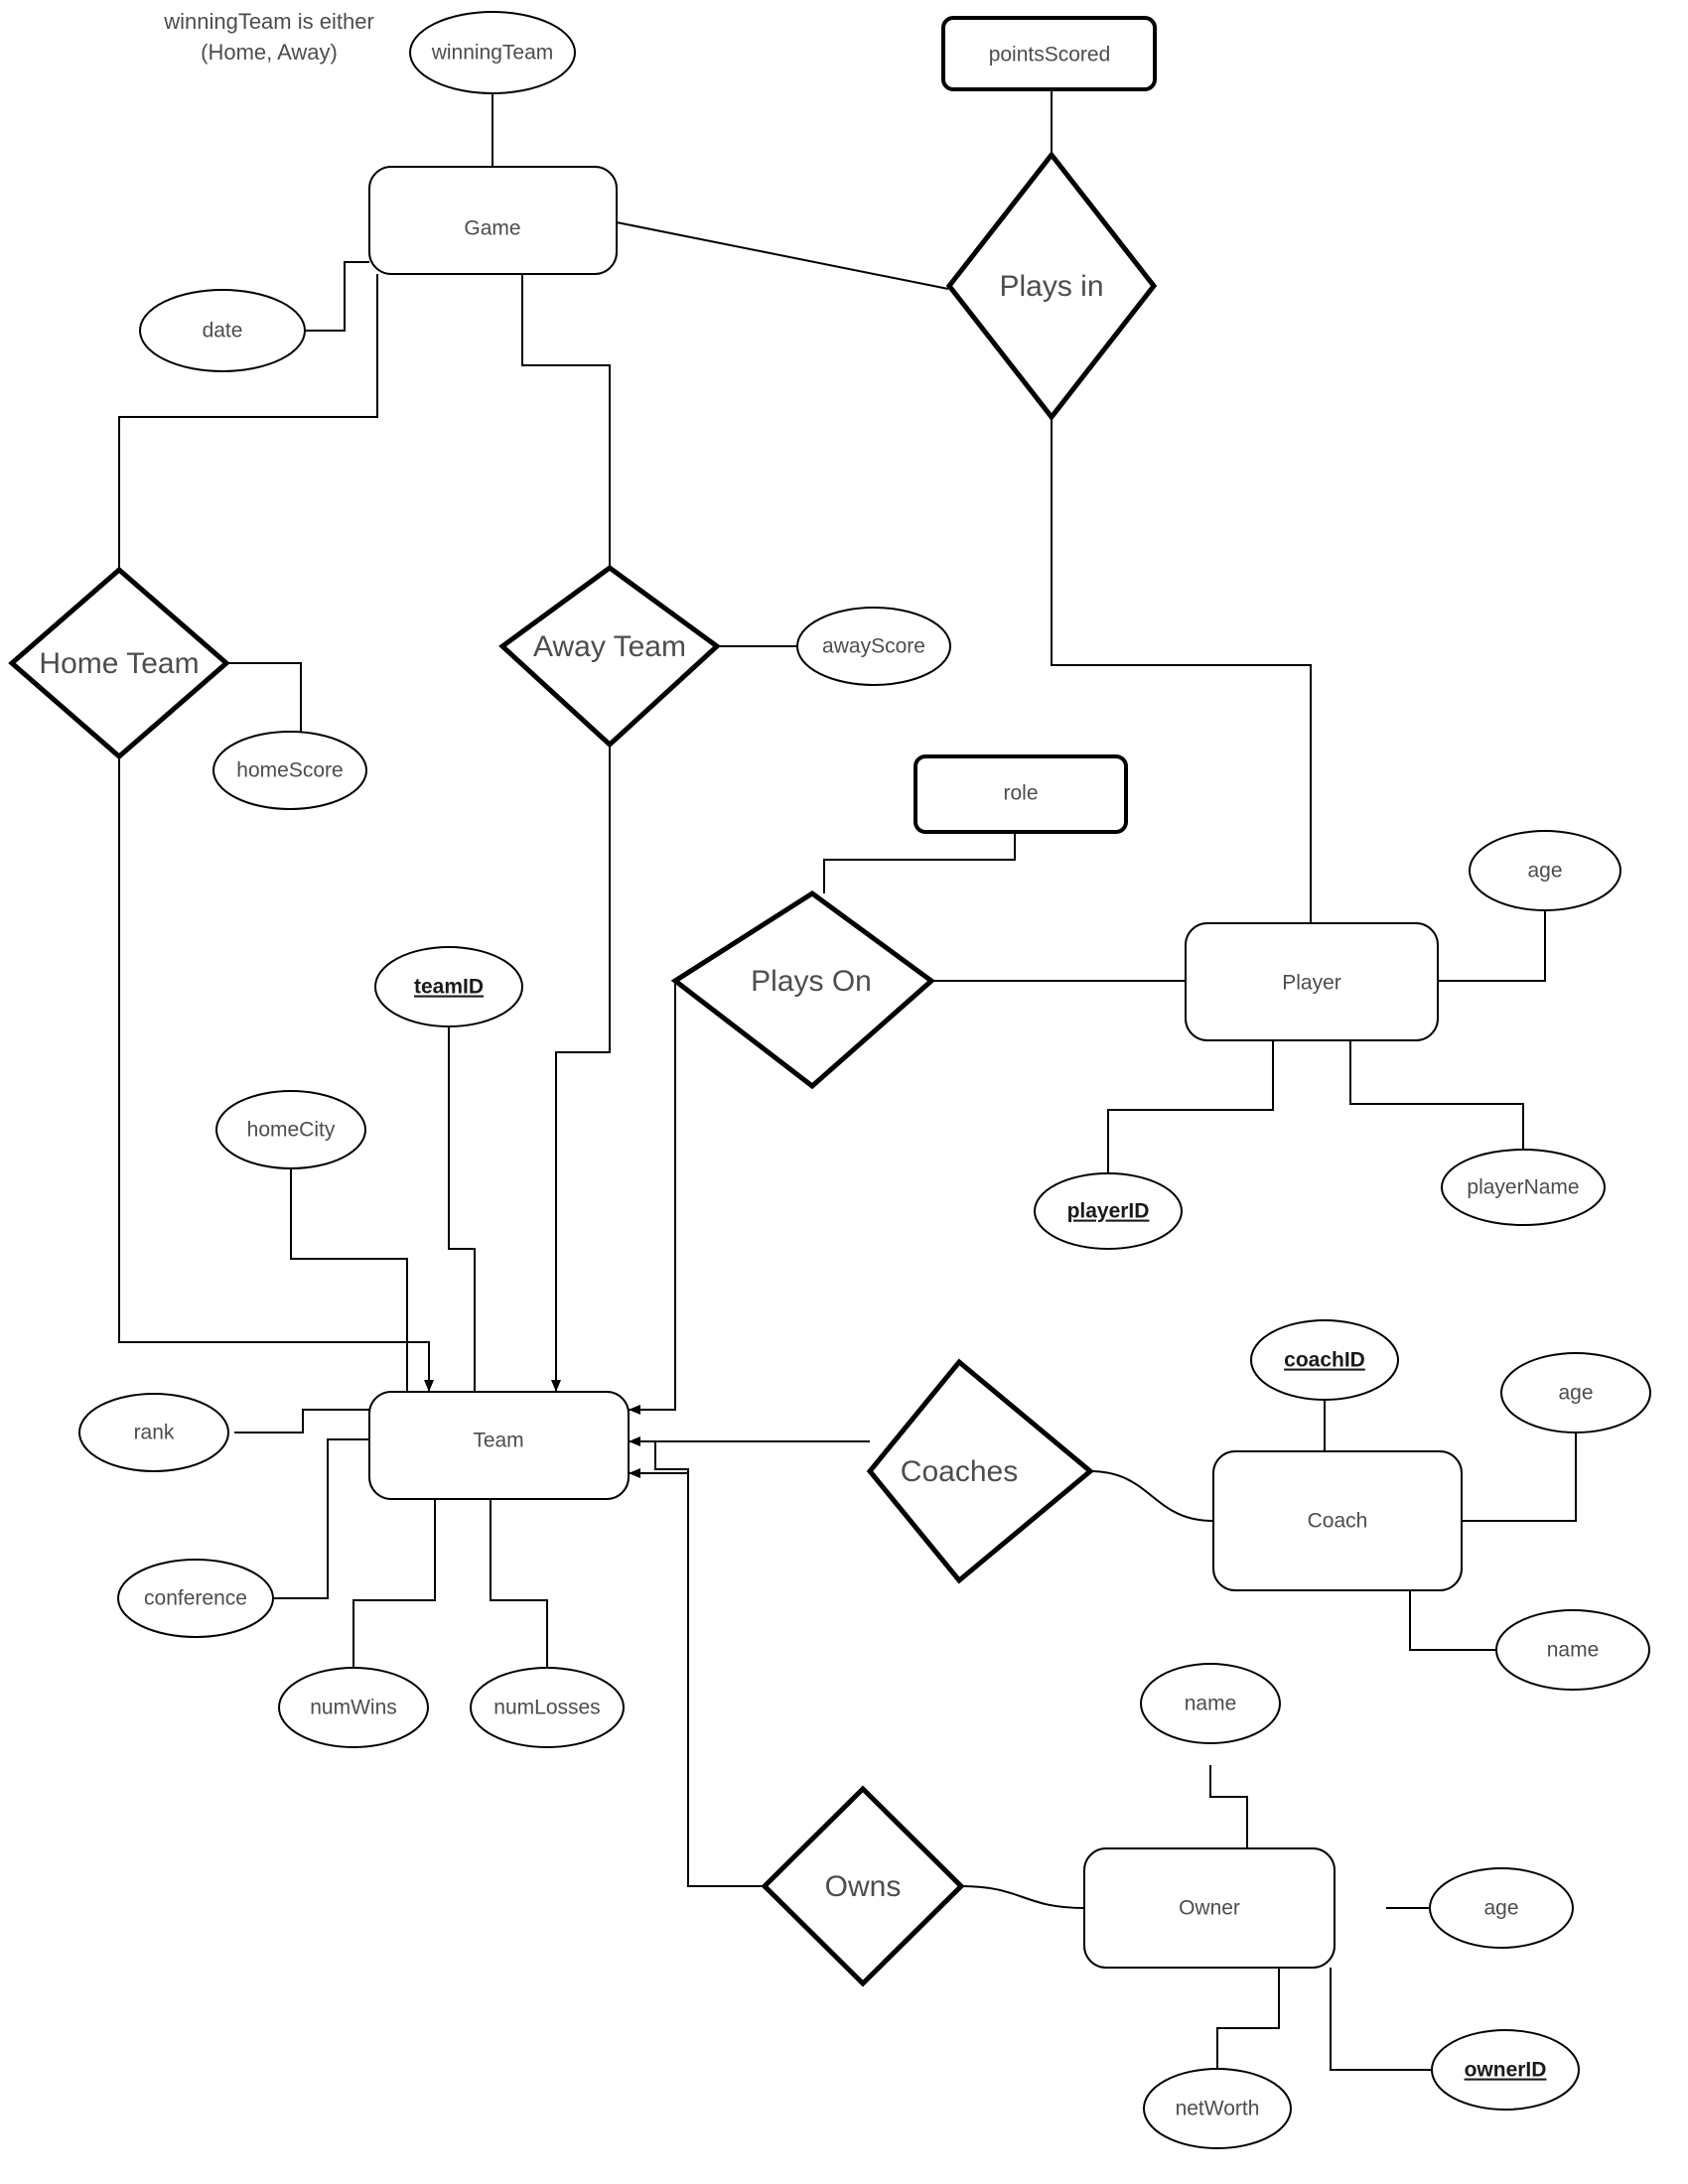 This screenshot has height=2184, width=1688. I want to click on edge-hometeam-team, so click(276, 1074).